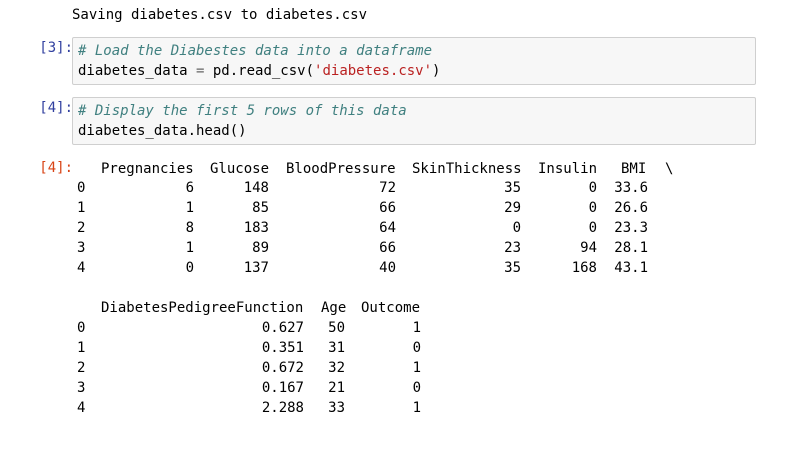 This screenshot has width=811, height=450. What do you see at coordinates (391, 308) in the screenshot?
I see `column-header: Outcome` at bounding box center [391, 308].